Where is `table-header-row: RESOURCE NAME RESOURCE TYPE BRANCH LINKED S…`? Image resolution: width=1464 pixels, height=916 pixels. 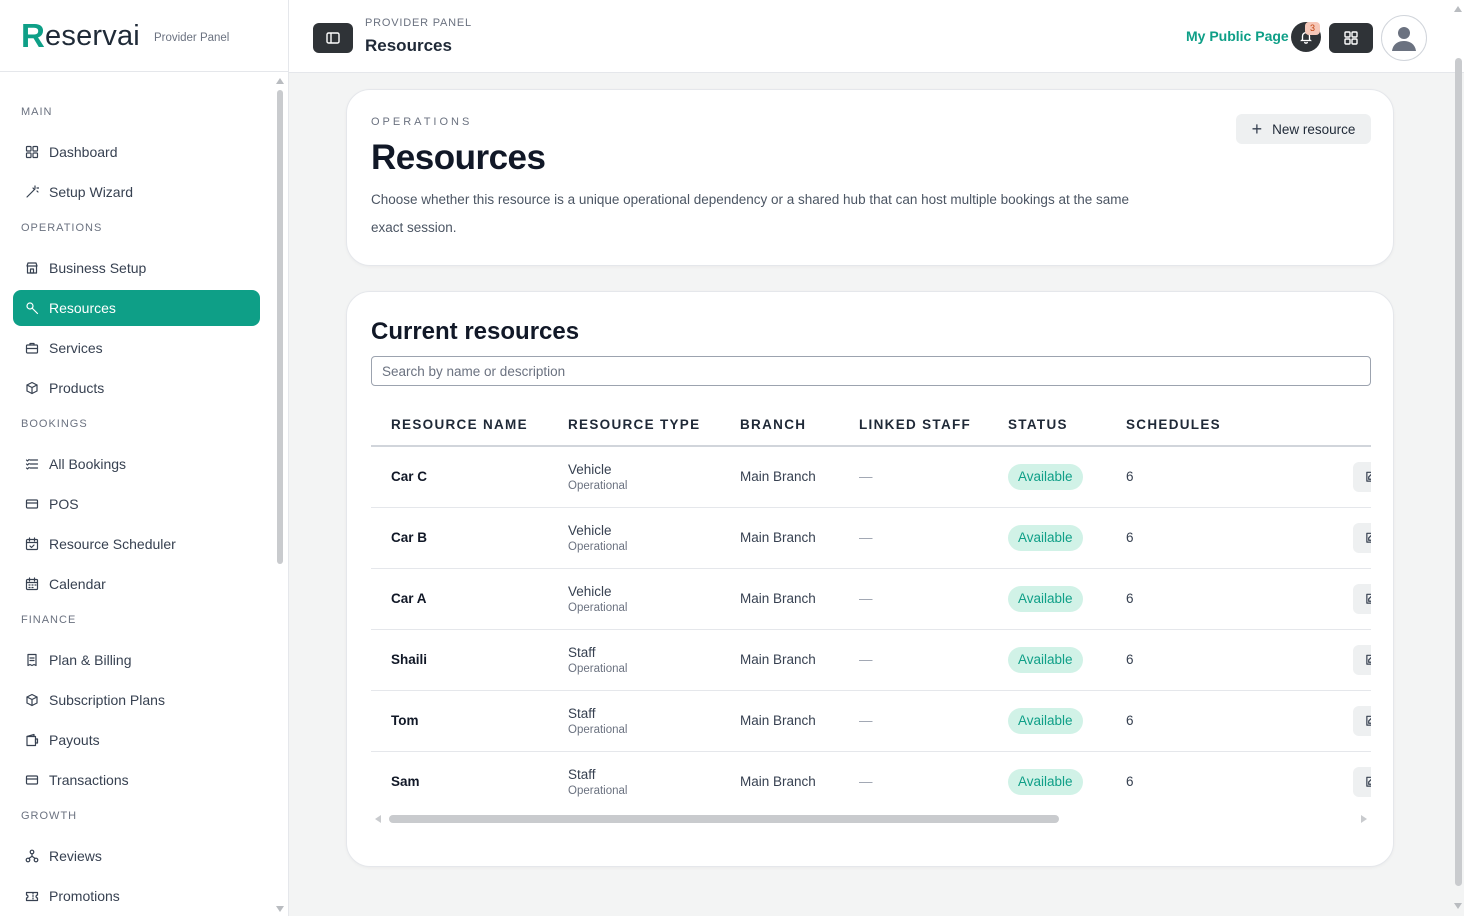 table-header-row: RESOURCE NAME RESOURCE TYPE BRANCH LINKED S… is located at coordinates (871, 425).